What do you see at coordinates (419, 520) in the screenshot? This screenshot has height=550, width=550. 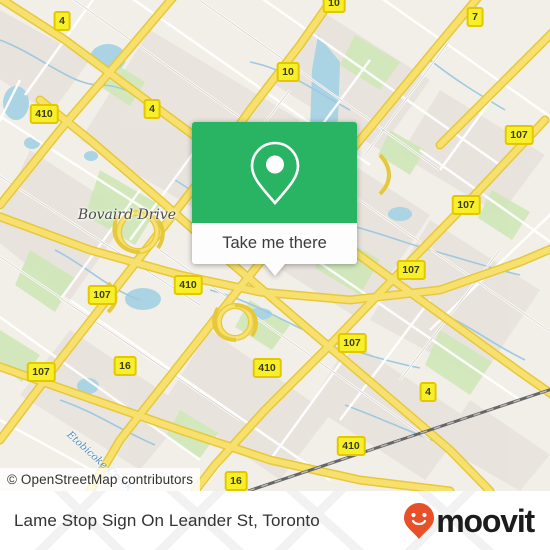 I see `moovit-pin-smiley-icon` at bounding box center [419, 520].